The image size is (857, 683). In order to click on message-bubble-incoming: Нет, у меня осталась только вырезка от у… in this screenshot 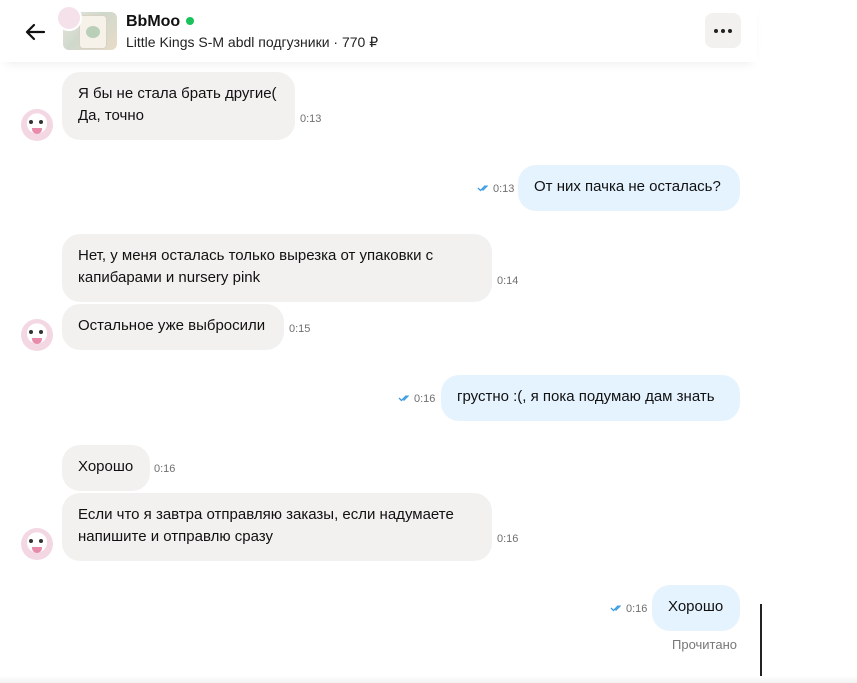, I will do `click(277, 268)`.